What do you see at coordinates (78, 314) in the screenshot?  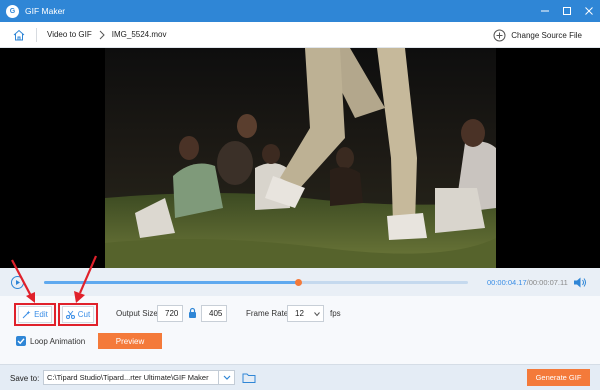 I see `cut-highlight-box` at bounding box center [78, 314].